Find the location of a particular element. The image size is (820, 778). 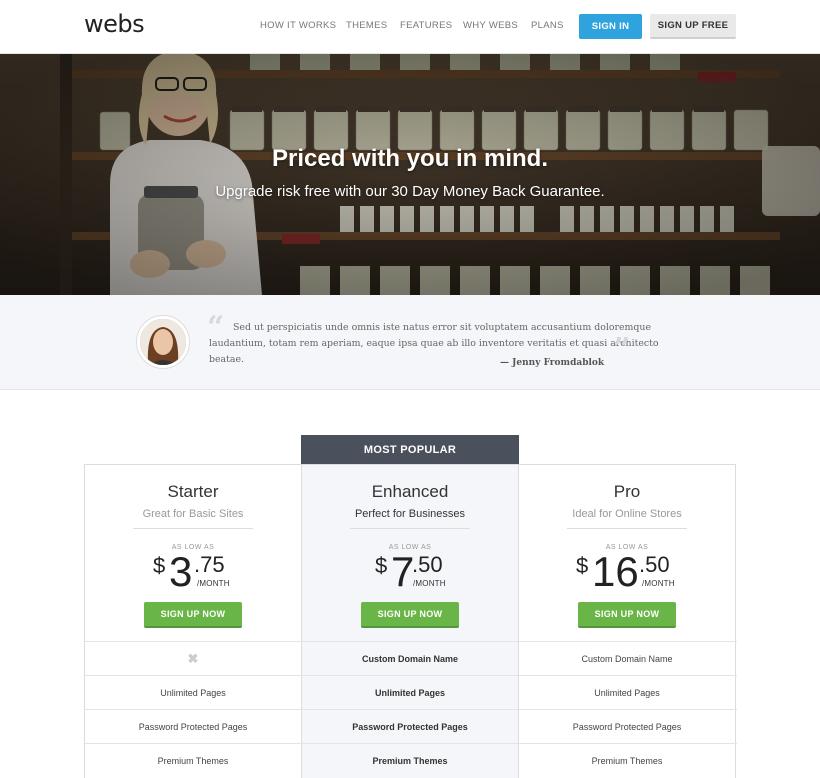

nav-plans: PLANS is located at coordinates (547, 25).